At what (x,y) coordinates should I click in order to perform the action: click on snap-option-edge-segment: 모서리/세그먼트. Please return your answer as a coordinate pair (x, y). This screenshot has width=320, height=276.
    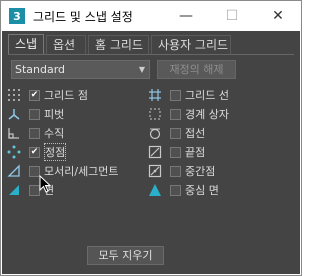
    Looking at the image, I should click on (62, 171).